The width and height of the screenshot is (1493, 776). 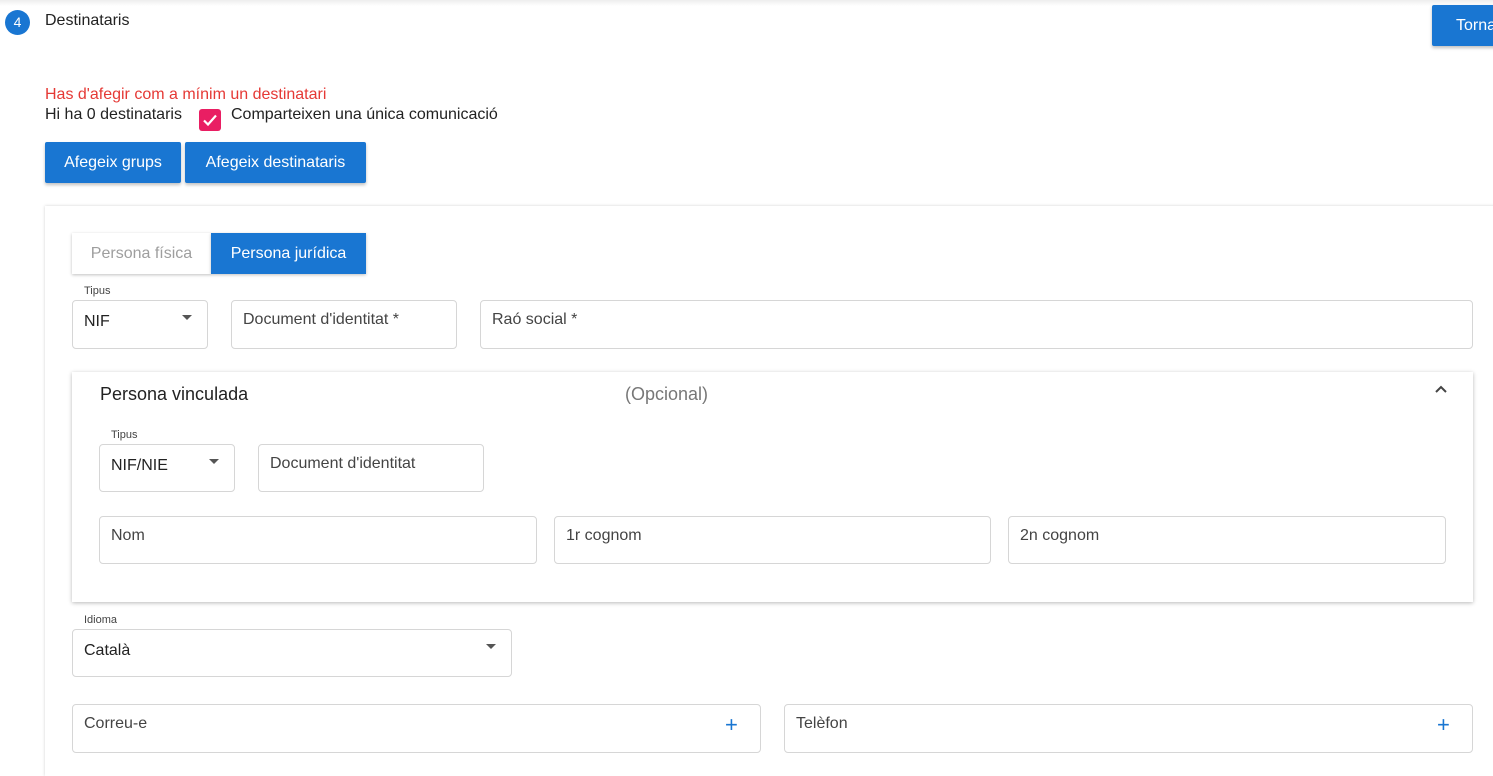 What do you see at coordinates (772, 540) in the screenshot?
I see `cognom1-input: 1r cognom` at bounding box center [772, 540].